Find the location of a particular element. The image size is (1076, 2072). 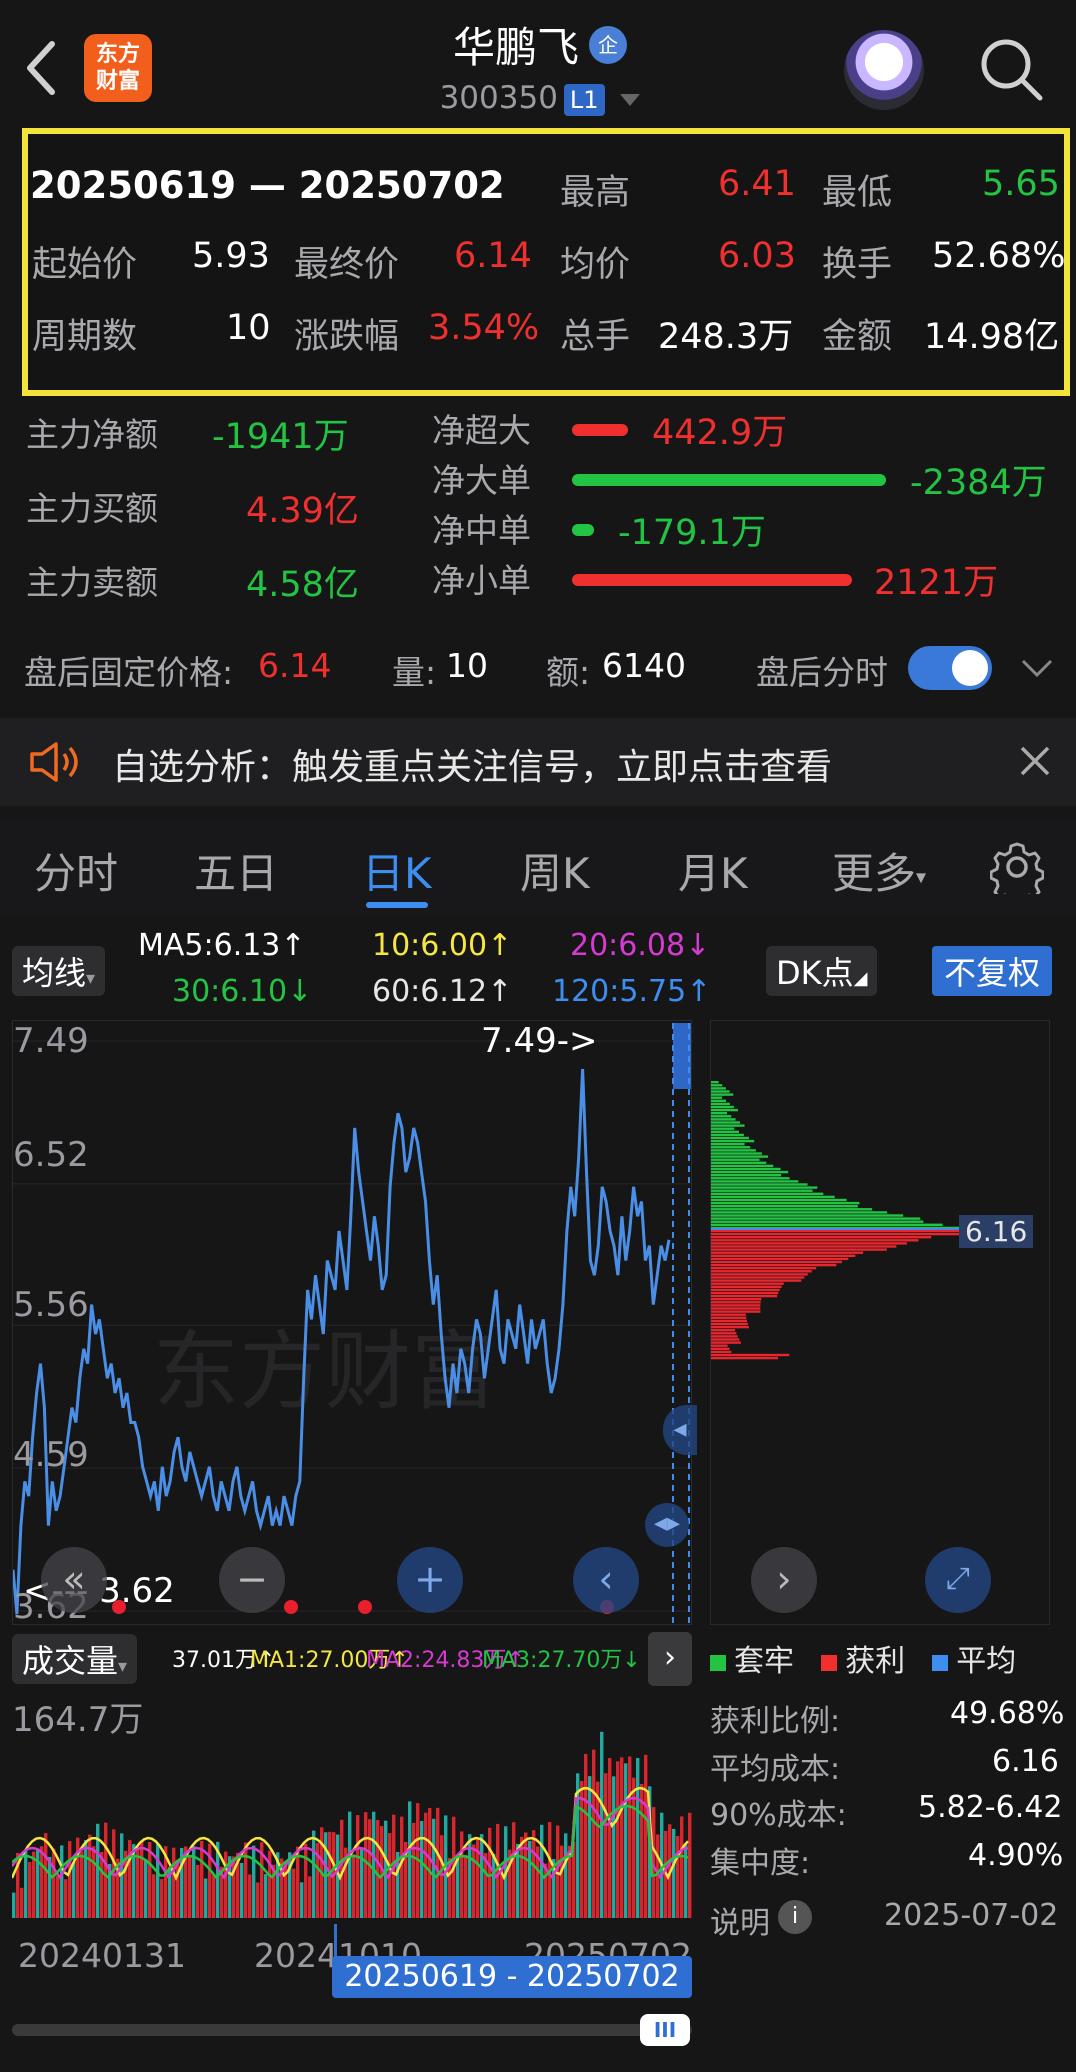

stock-code-row: 300350 L1 is located at coordinates (540, 98).